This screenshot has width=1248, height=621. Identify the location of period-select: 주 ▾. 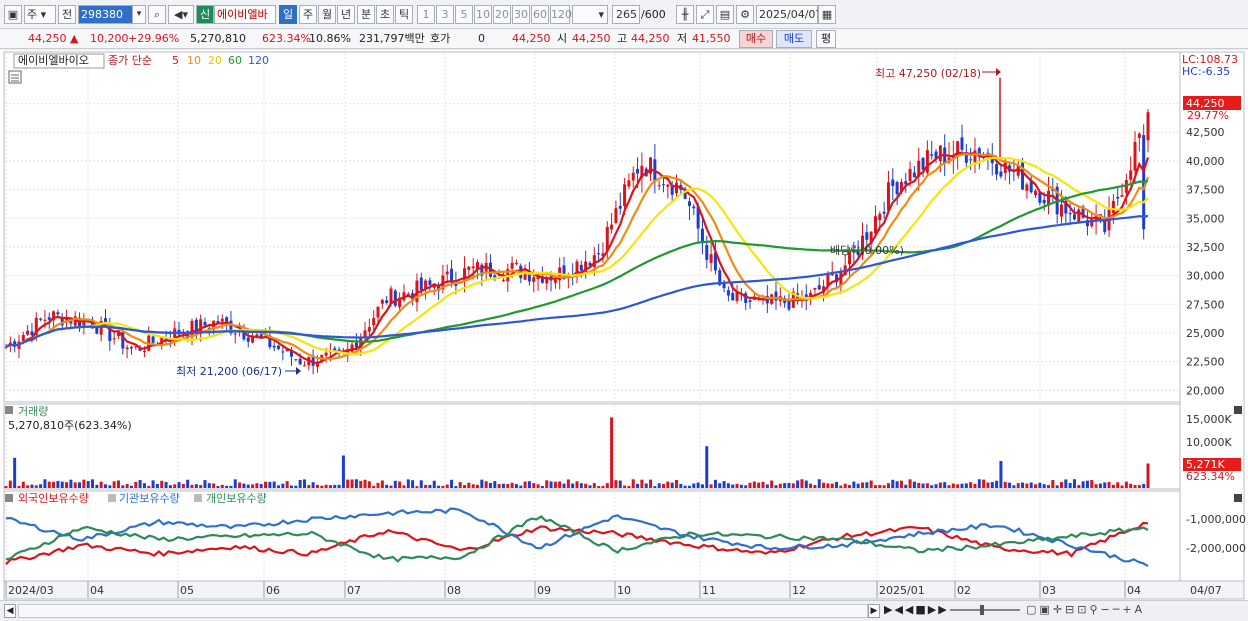
(40, 14).